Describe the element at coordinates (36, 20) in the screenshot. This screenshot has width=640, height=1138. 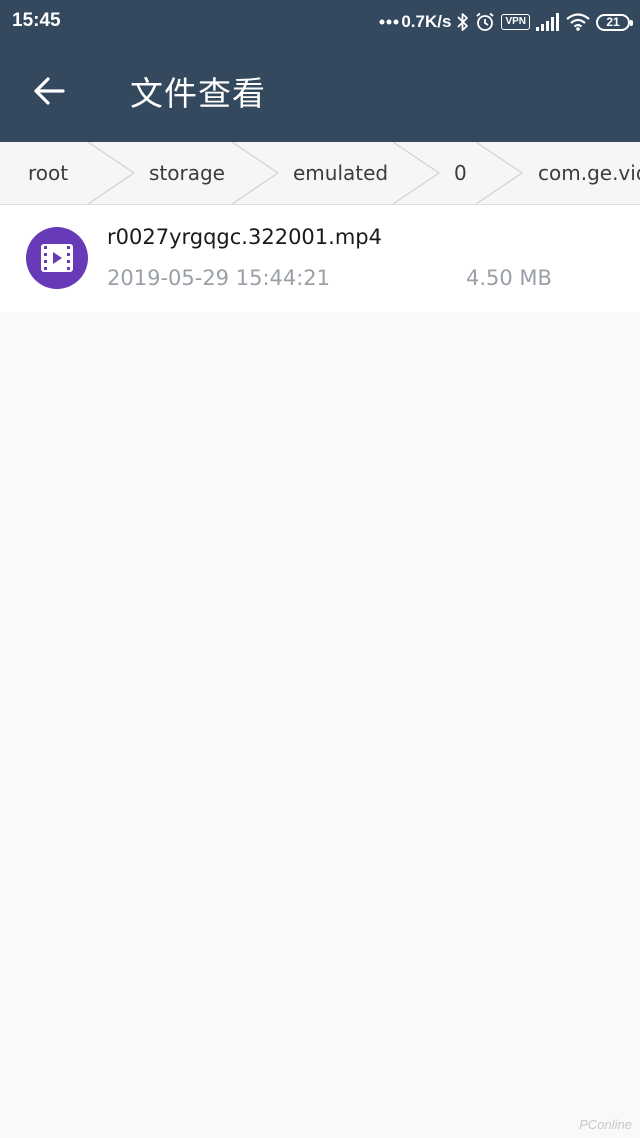
I see `status-time: 15:45` at that location.